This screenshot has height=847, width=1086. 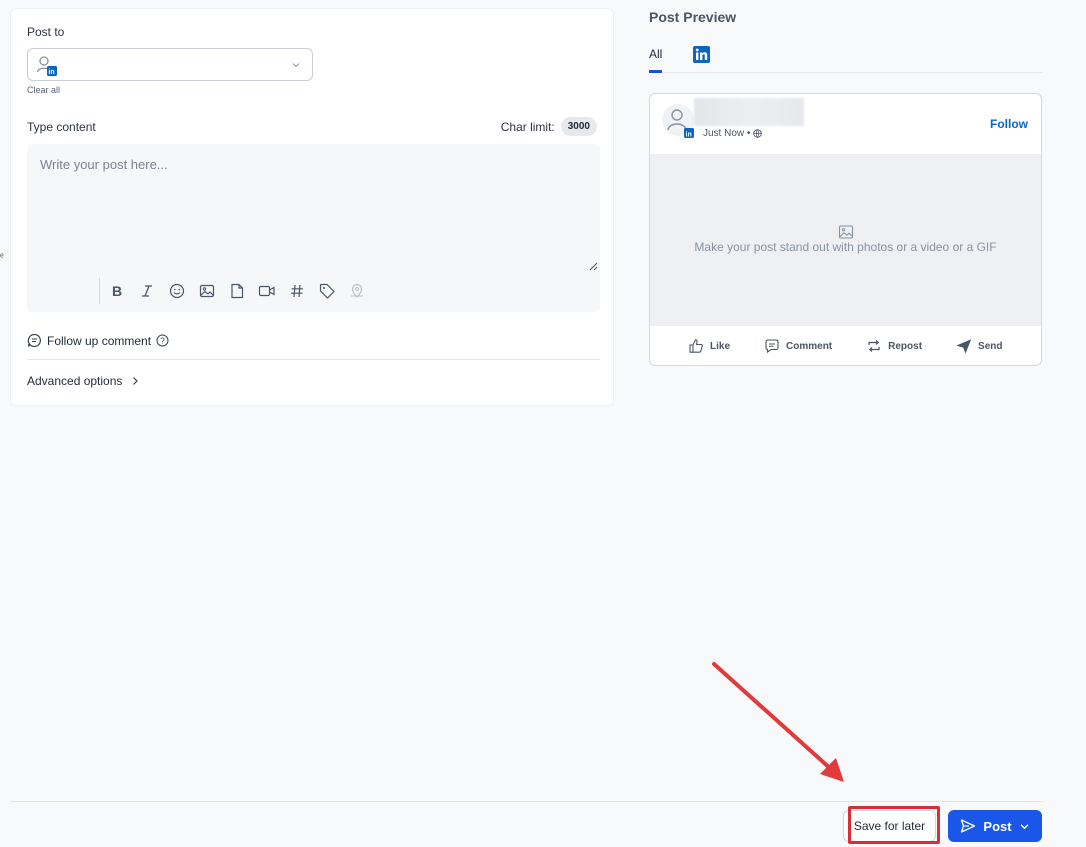 I want to click on follow-button: Follow, so click(x=1009, y=124).